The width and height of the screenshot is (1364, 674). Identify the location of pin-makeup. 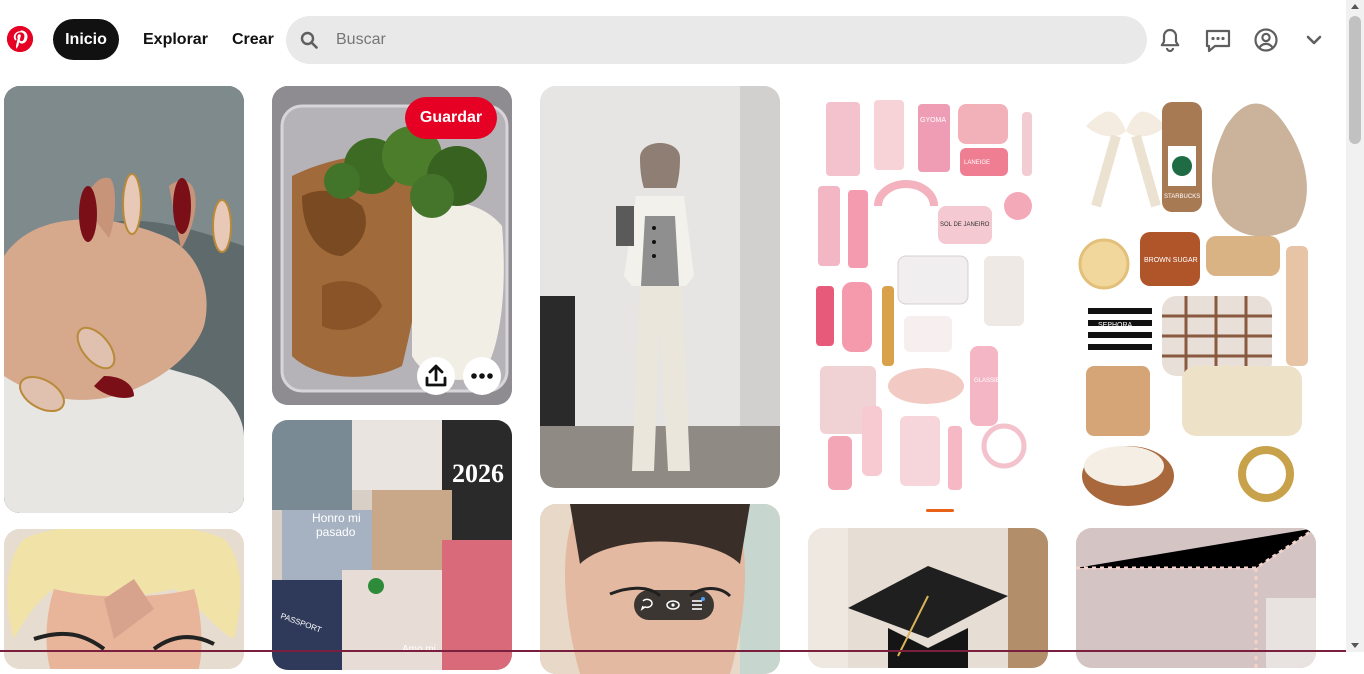
(660, 589).